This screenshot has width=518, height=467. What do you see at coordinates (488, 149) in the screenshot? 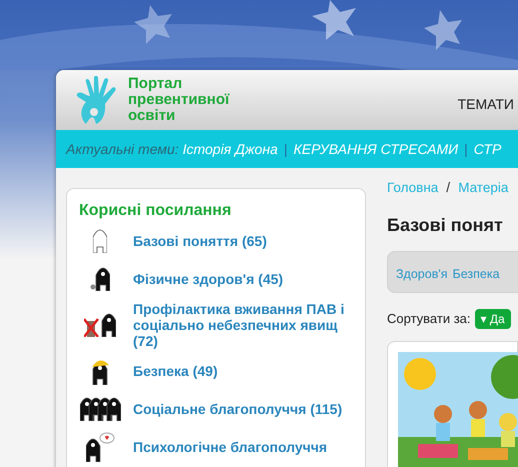
I see `topic-link: СТР` at bounding box center [488, 149].